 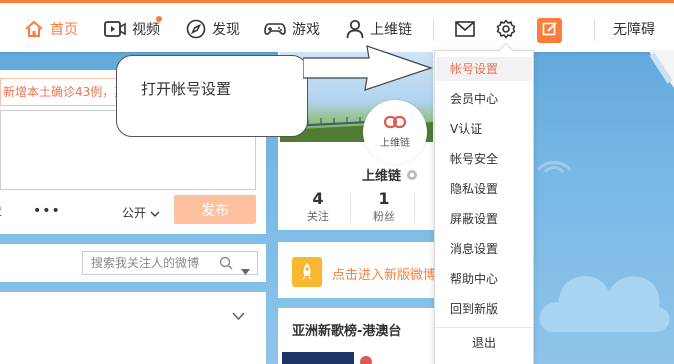 I want to click on feed-panel, so click(x=133, y=328).